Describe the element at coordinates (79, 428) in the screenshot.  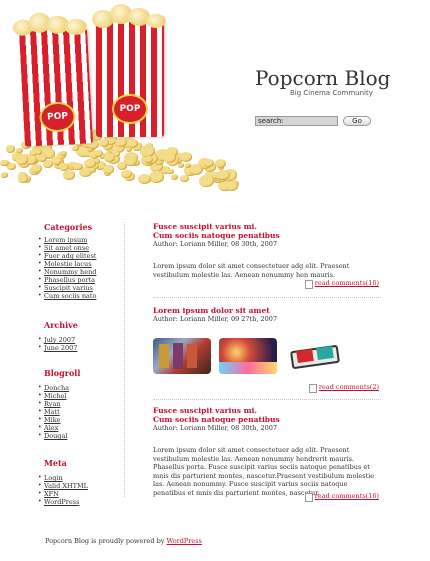
I see `blogroll-link: Alex` at that location.